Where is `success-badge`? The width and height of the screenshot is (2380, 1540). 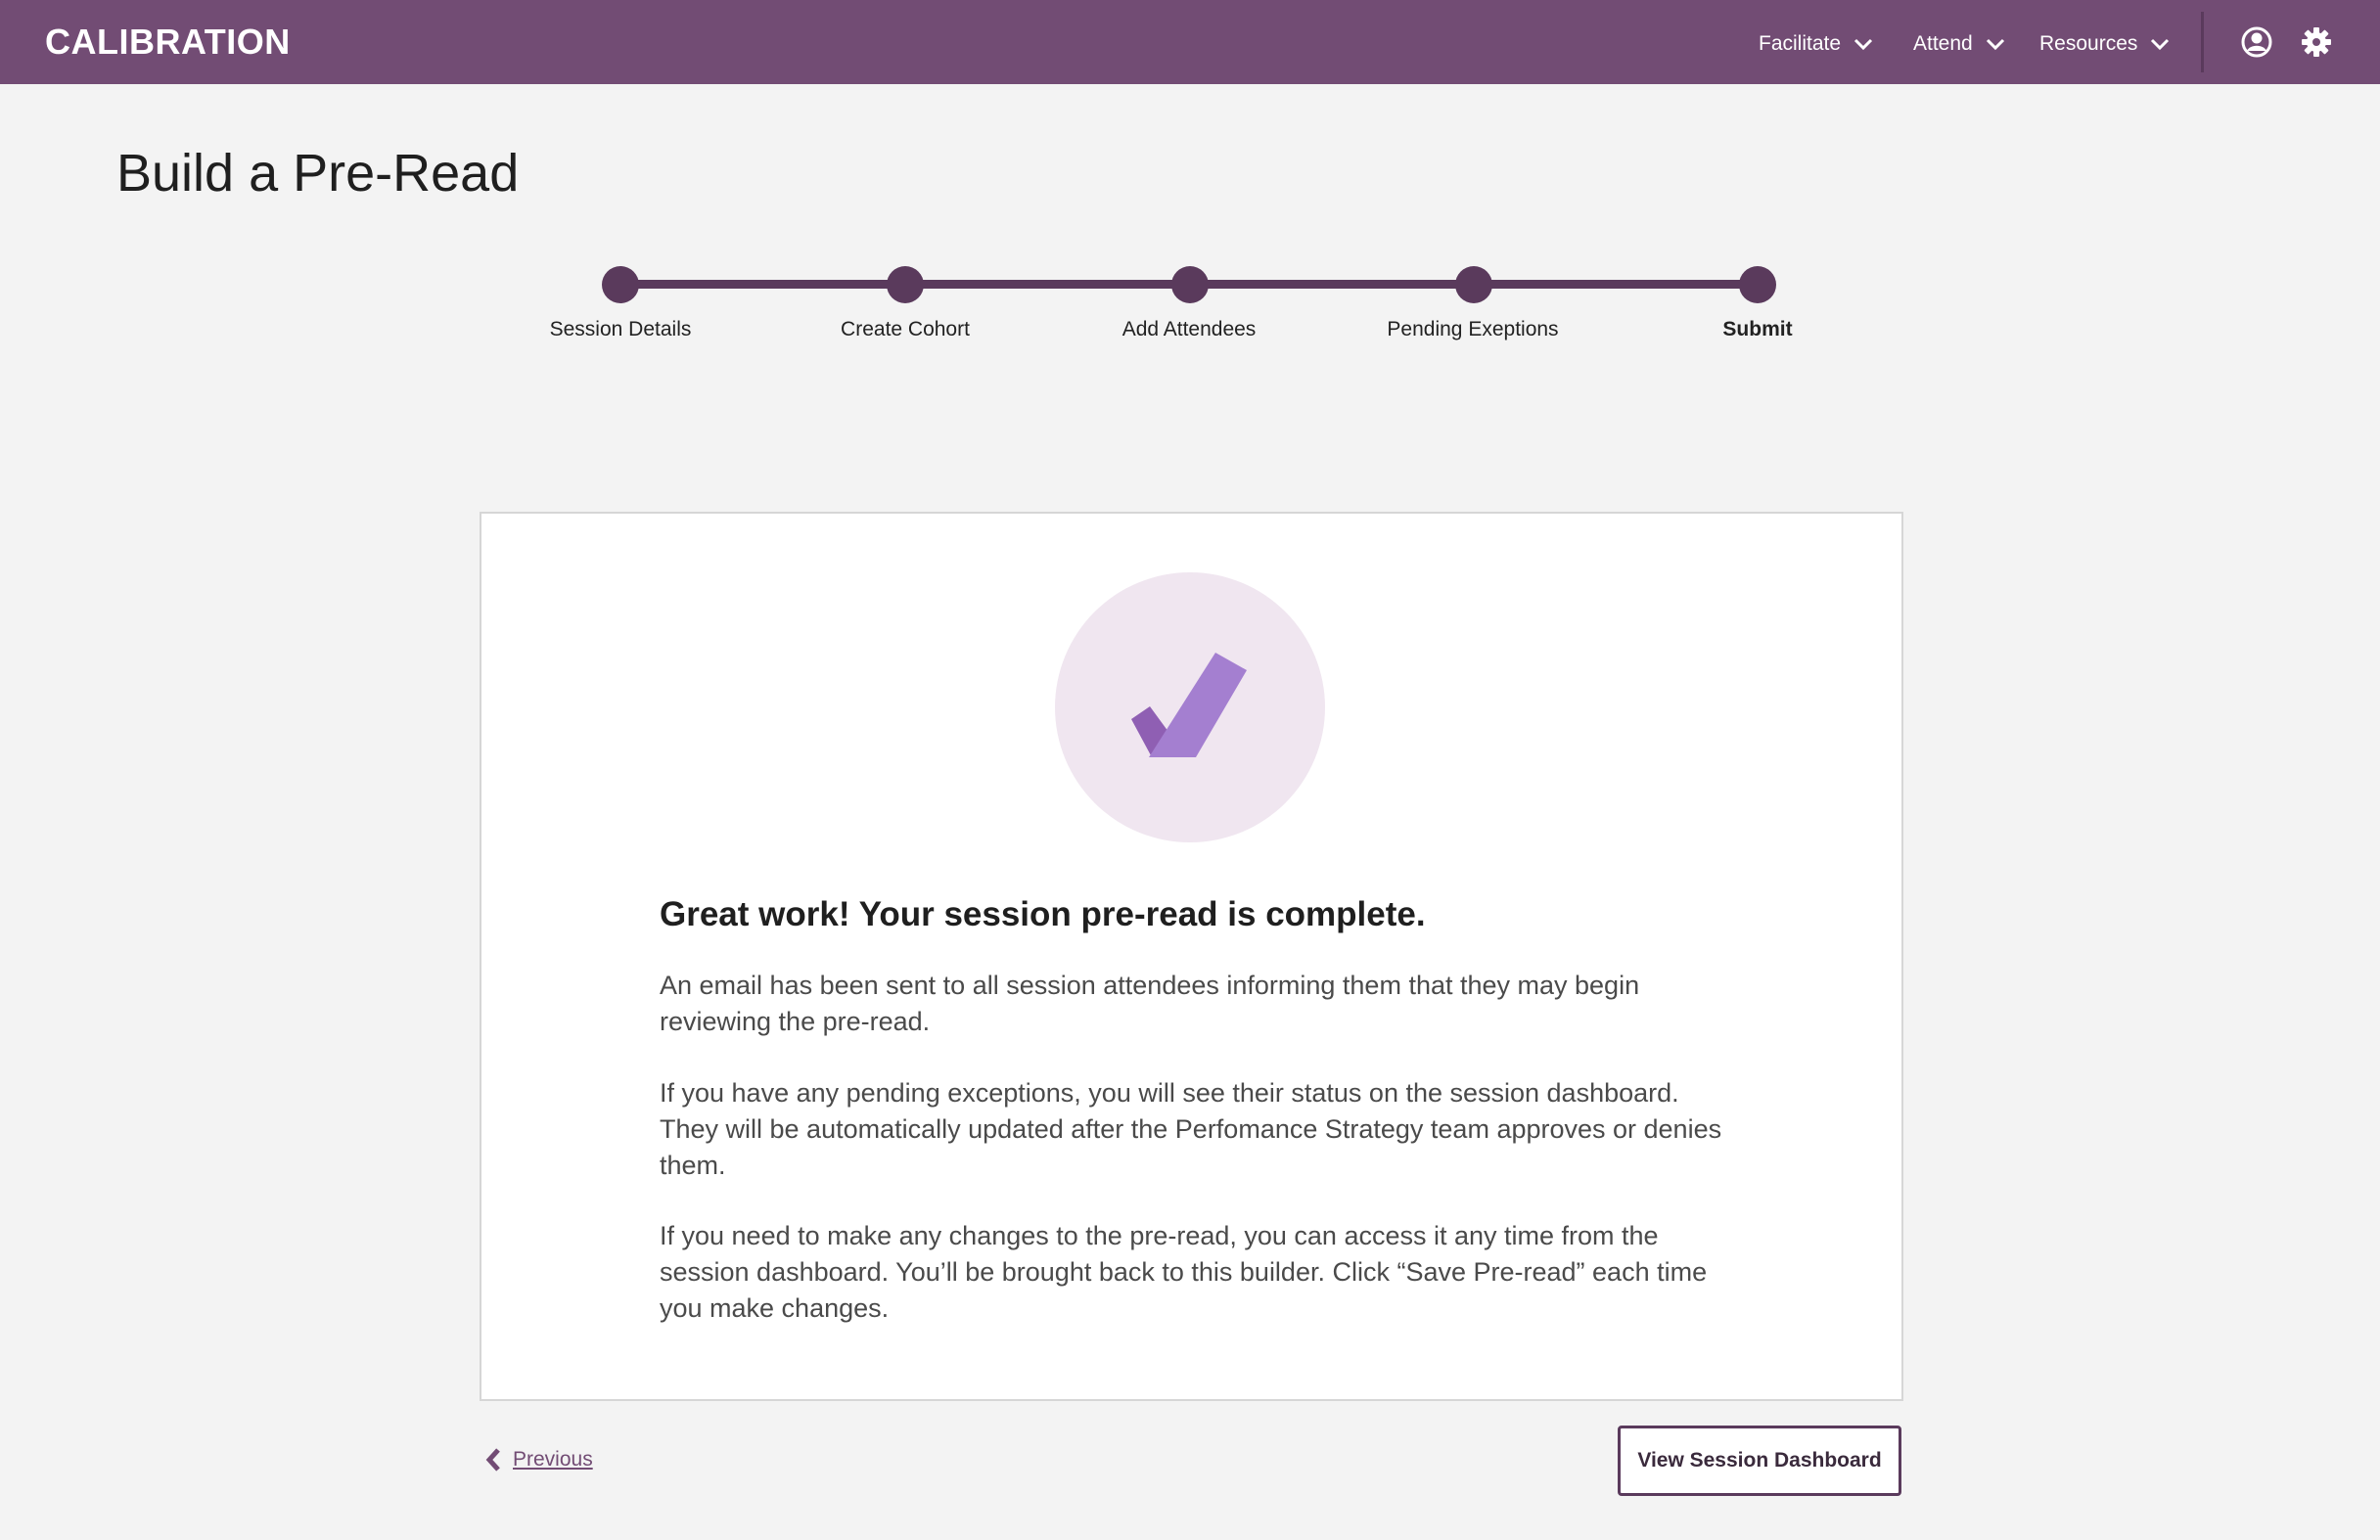 success-badge is located at coordinates (1190, 707).